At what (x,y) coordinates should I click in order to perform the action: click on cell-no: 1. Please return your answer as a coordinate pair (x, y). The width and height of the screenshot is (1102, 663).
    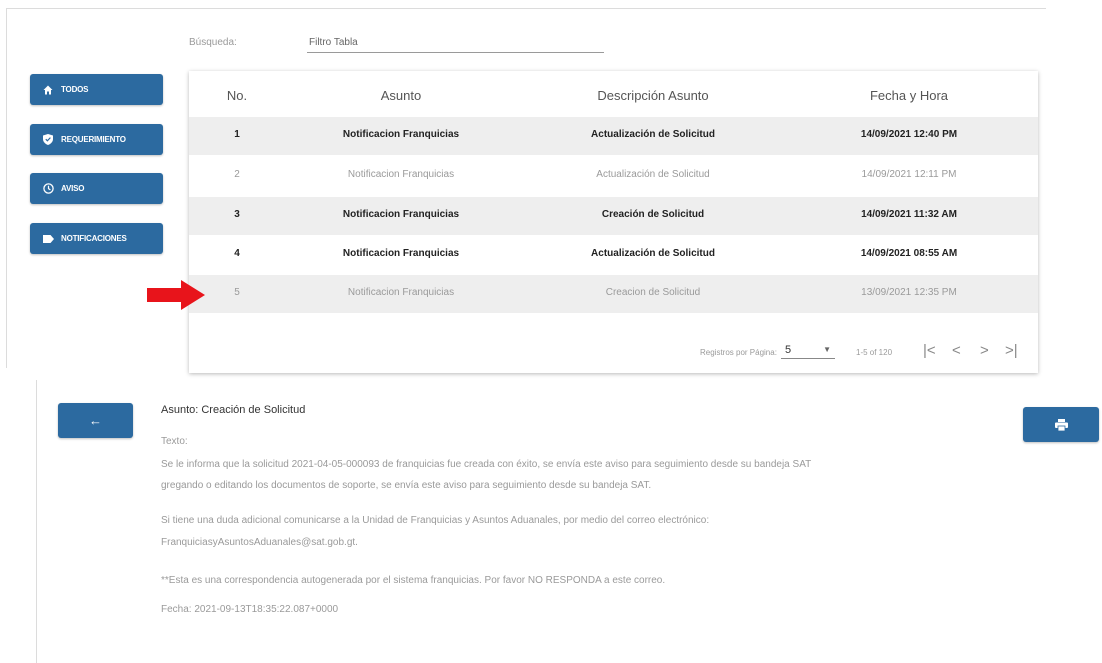
    Looking at the image, I should click on (237, 134).